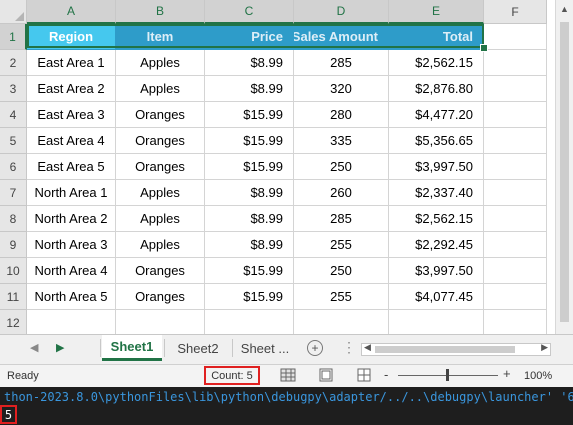  Describe the element at coordinates (71, 12) in the screenshot. I see `column-header-a: A` at that location.